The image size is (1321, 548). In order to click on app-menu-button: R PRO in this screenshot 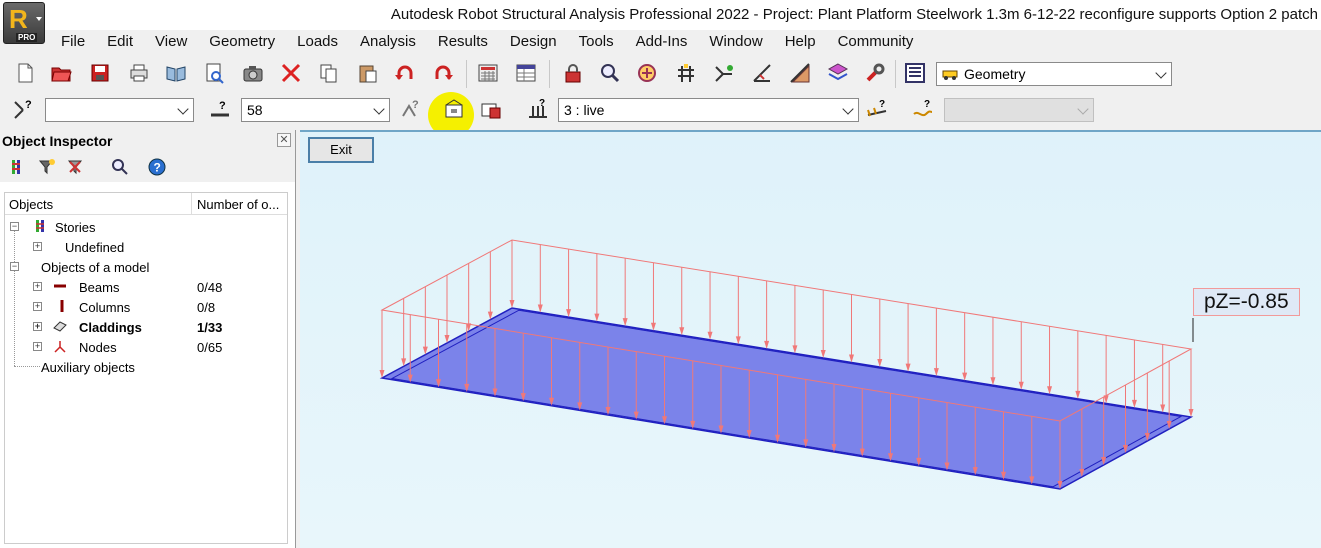, I will do `click(24, 23)`.